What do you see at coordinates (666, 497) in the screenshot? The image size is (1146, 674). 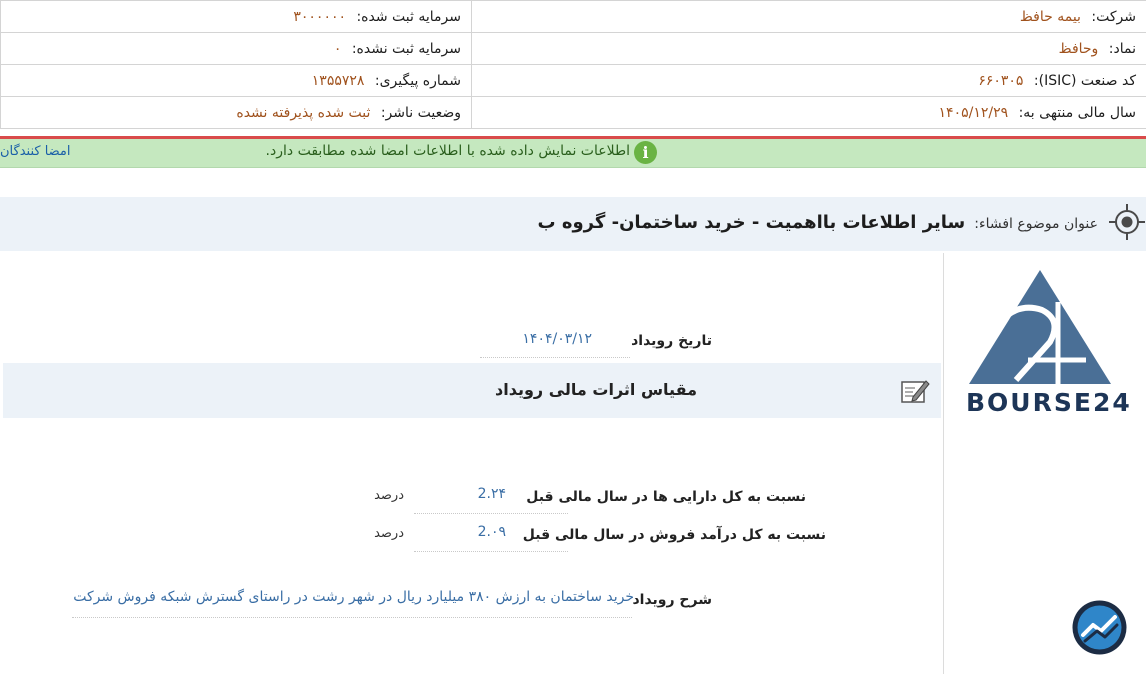 I see `metric-label-assets: نسبت به کل دارایی ها در سال مالی قبل` at bounding box center [666, 497].